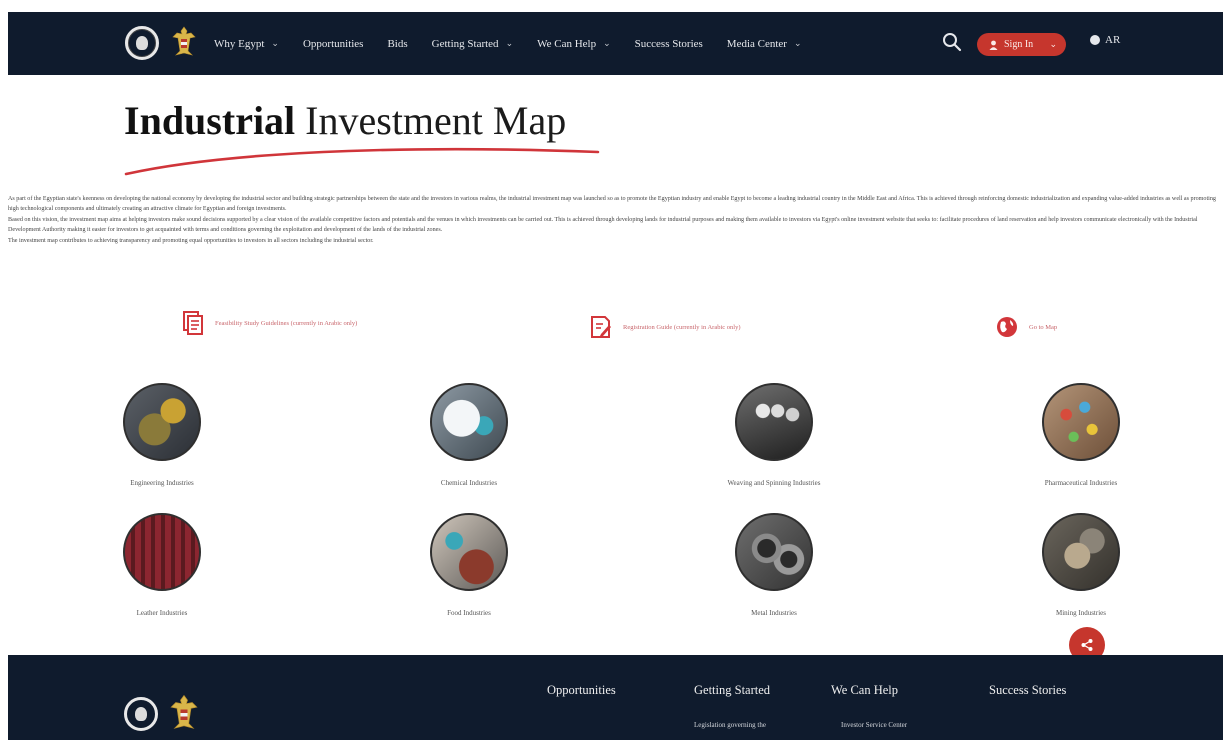  What do you see at coordinates (756, 43) in the screenshot?
I see `nav-label: Media Center` at bounding box center [756, 43].